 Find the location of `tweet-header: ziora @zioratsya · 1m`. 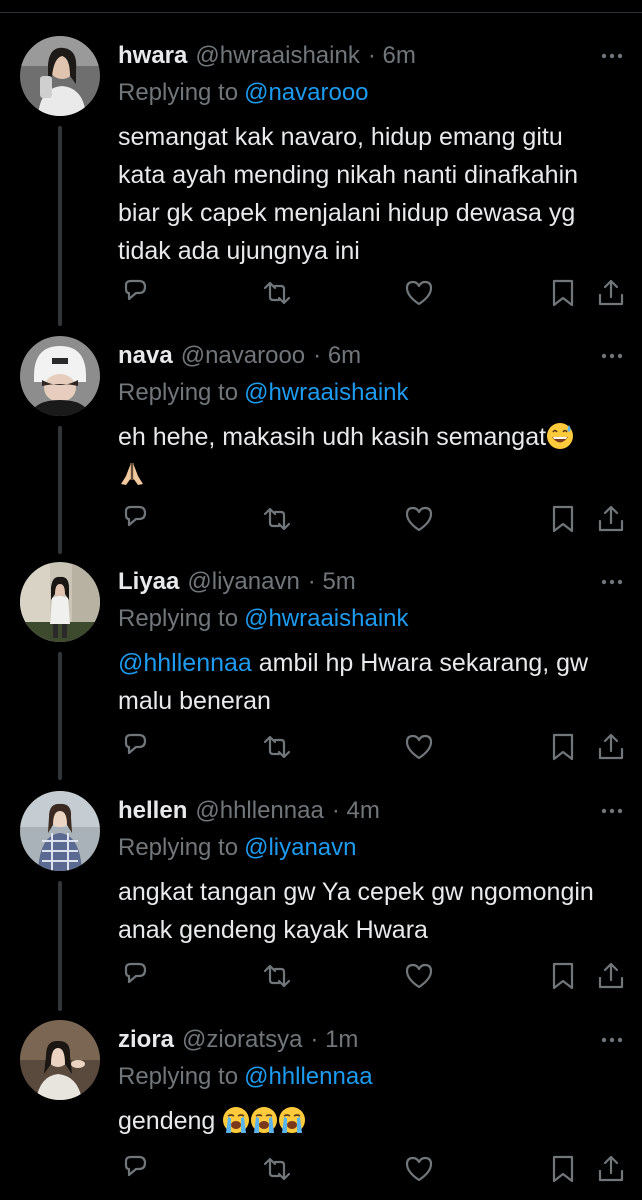

tweet-header: ziora @zioratsya · 1m is located at coordinates (238, 1040).